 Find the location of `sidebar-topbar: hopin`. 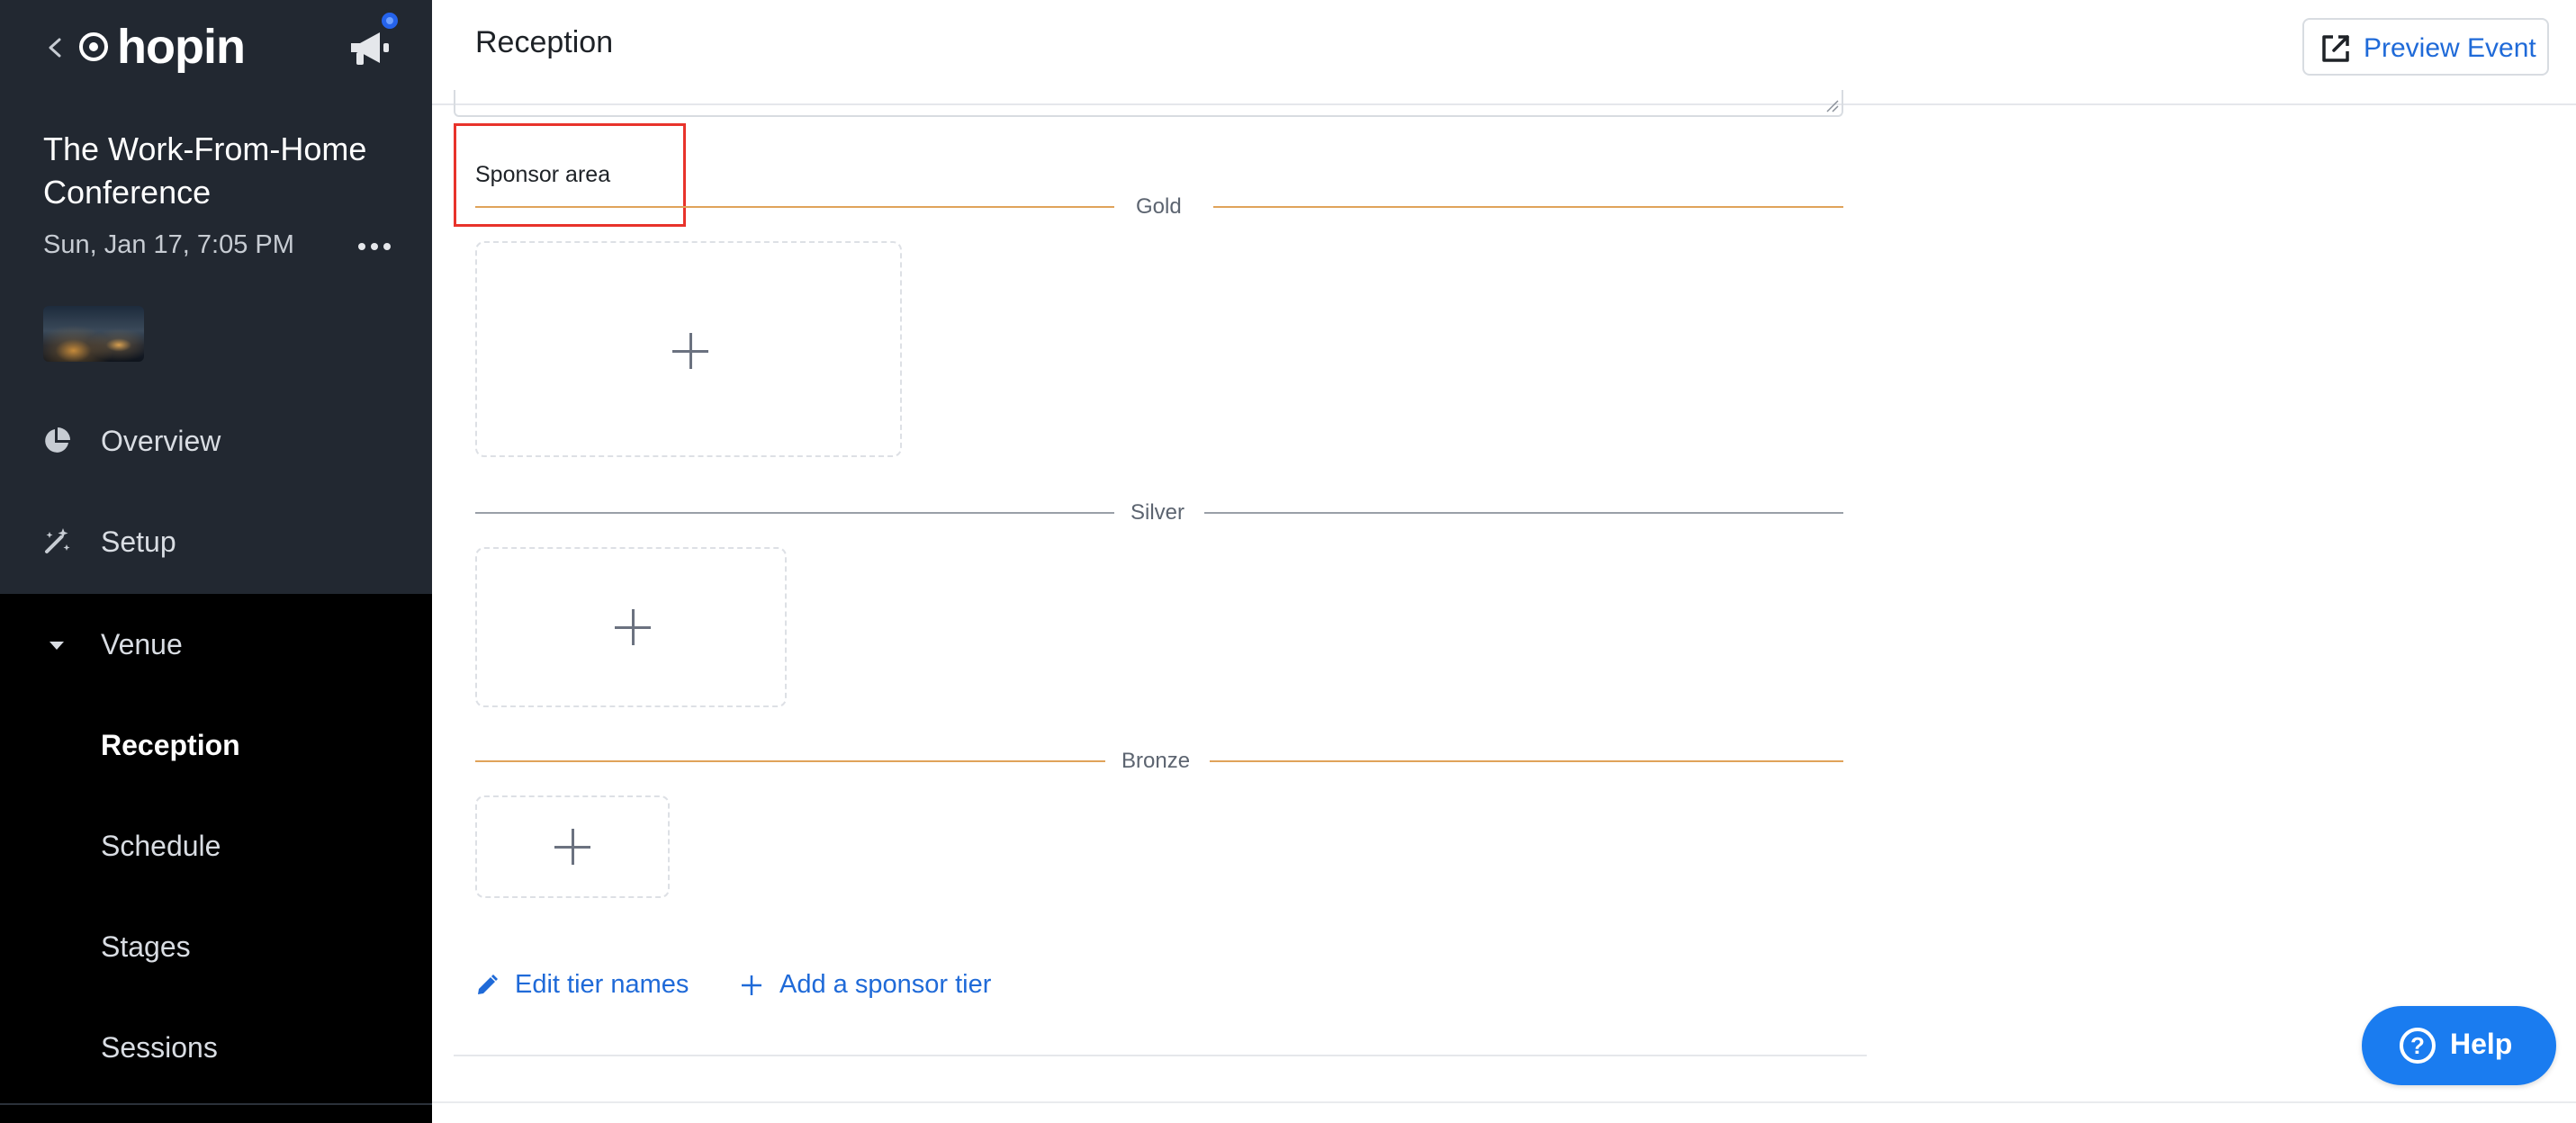

sidebar-topbar: hopin is located at coordinates (216, 48).